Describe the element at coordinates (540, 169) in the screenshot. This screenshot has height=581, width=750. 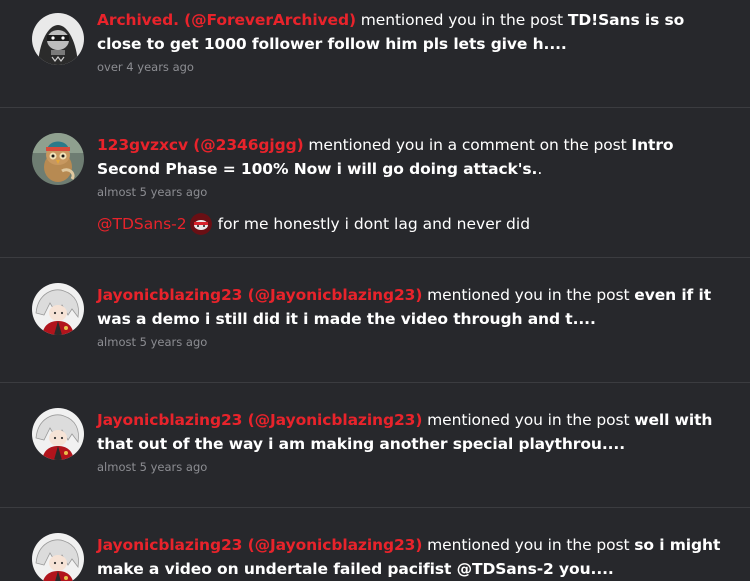
I see `post-suffix: .` at that location.